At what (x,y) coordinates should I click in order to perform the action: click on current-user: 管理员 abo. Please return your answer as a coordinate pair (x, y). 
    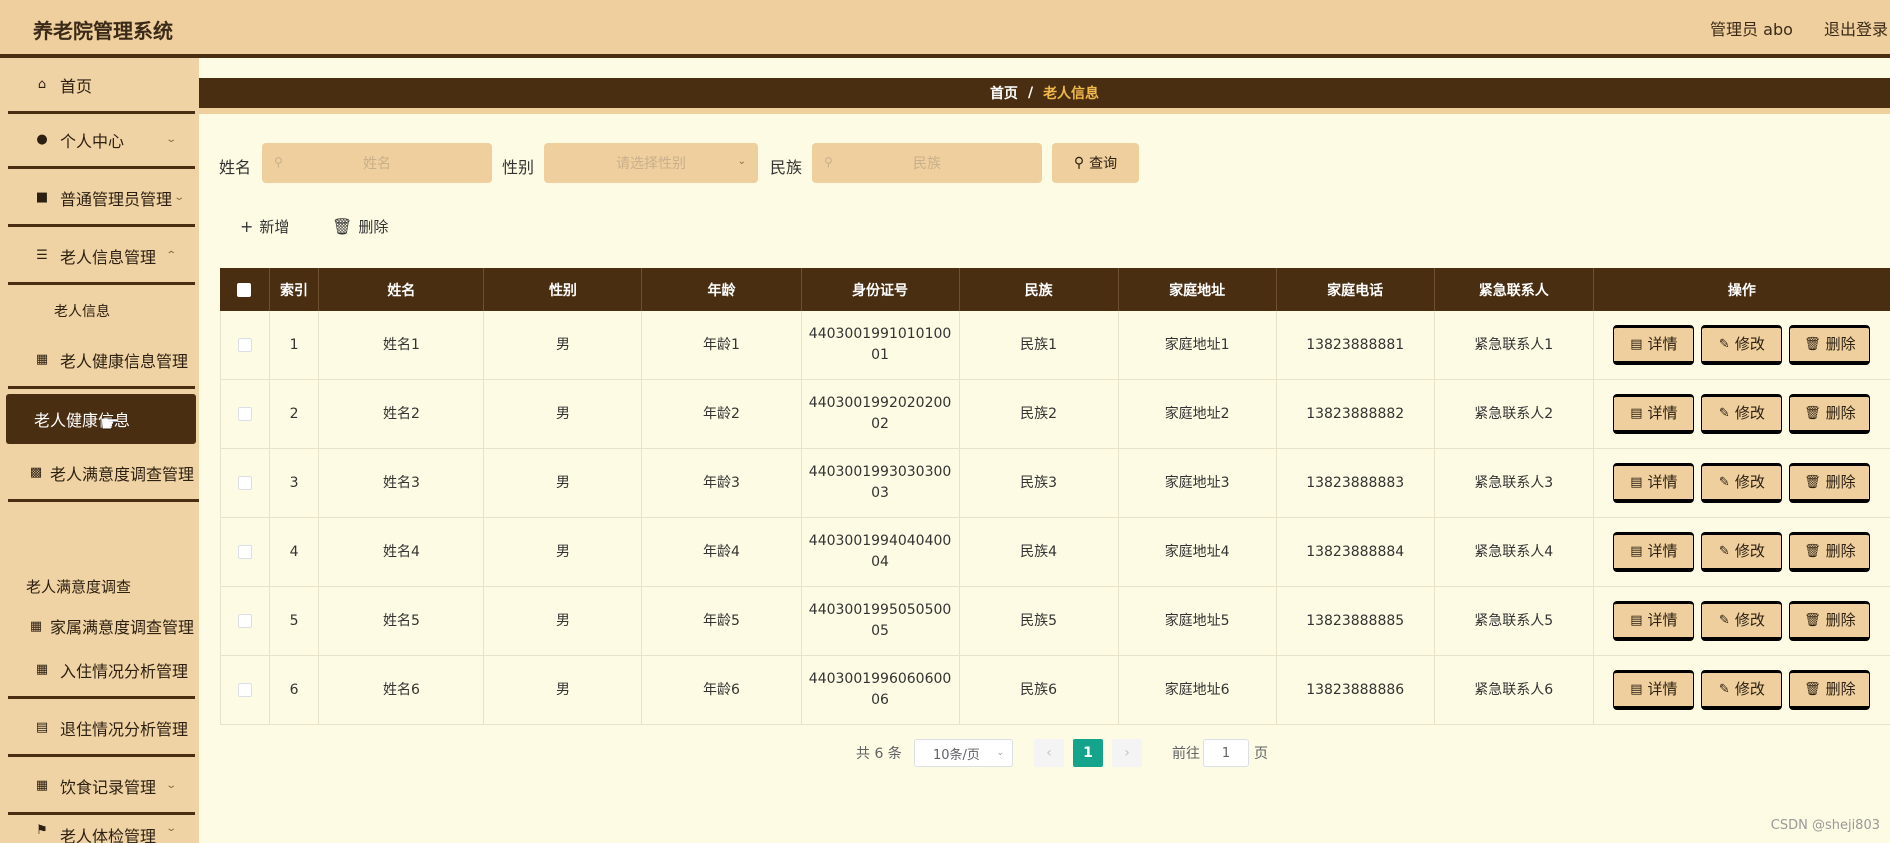
    Looking at the image, I should click on (1751, 29).